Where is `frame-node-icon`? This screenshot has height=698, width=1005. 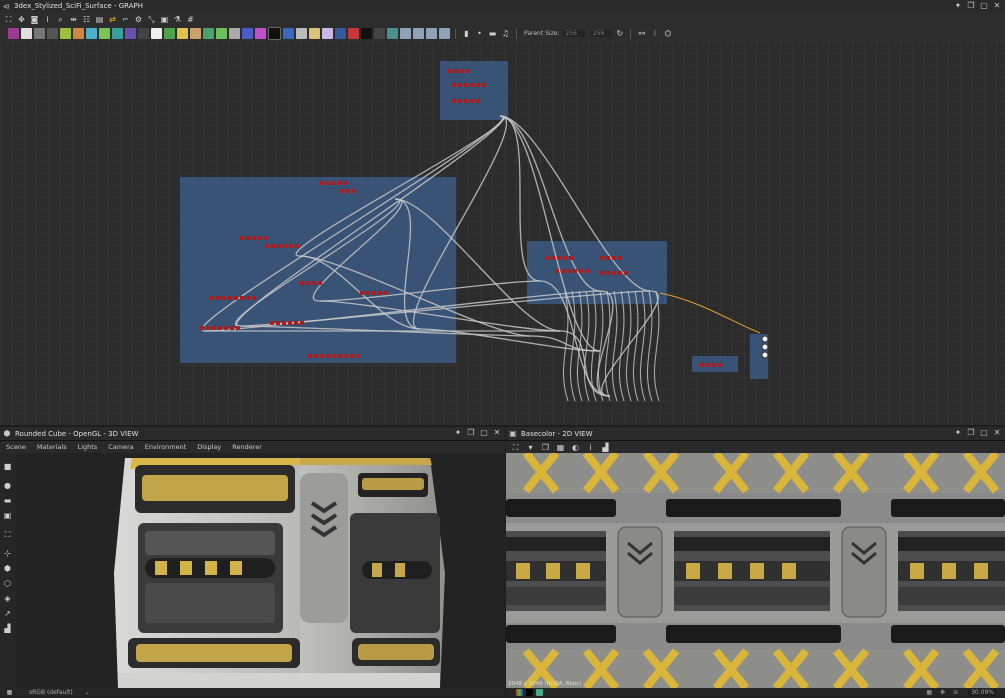 frame-node-icon is located at coordinates (444, 33).